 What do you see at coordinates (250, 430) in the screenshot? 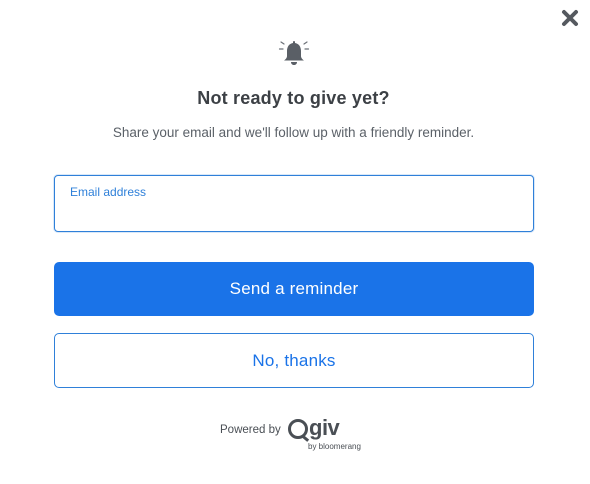
I see `powered-by-label: Powered by` at bounding box center [250, 430].